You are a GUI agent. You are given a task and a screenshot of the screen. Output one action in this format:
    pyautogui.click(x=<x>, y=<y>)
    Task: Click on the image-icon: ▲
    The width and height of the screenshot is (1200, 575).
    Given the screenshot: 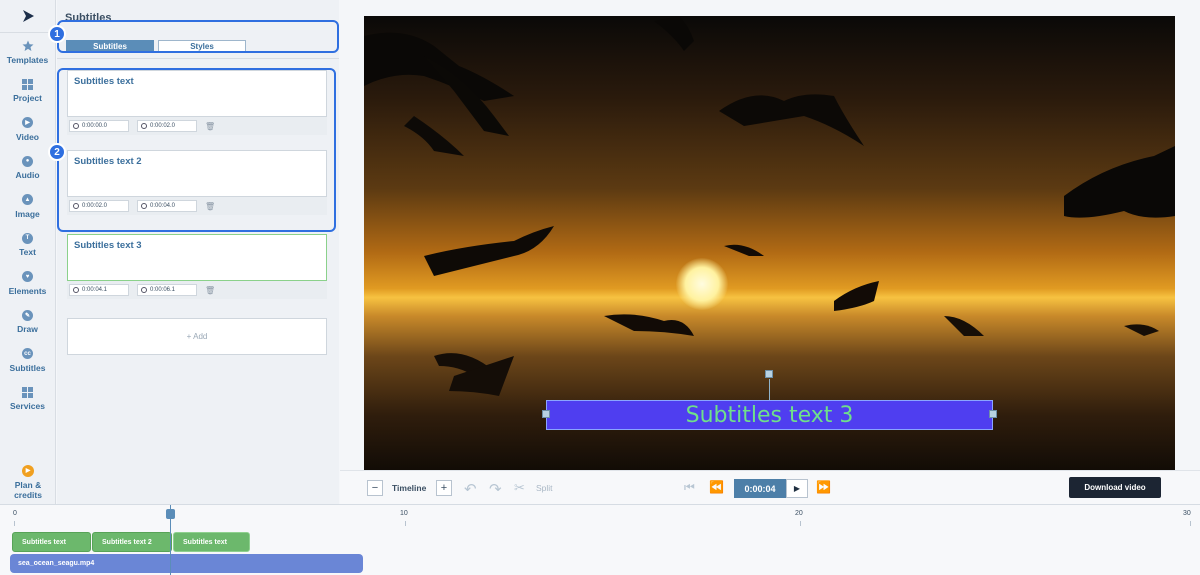 What is the action you would take?
    pyautogui.click(x=28, y=200)
    